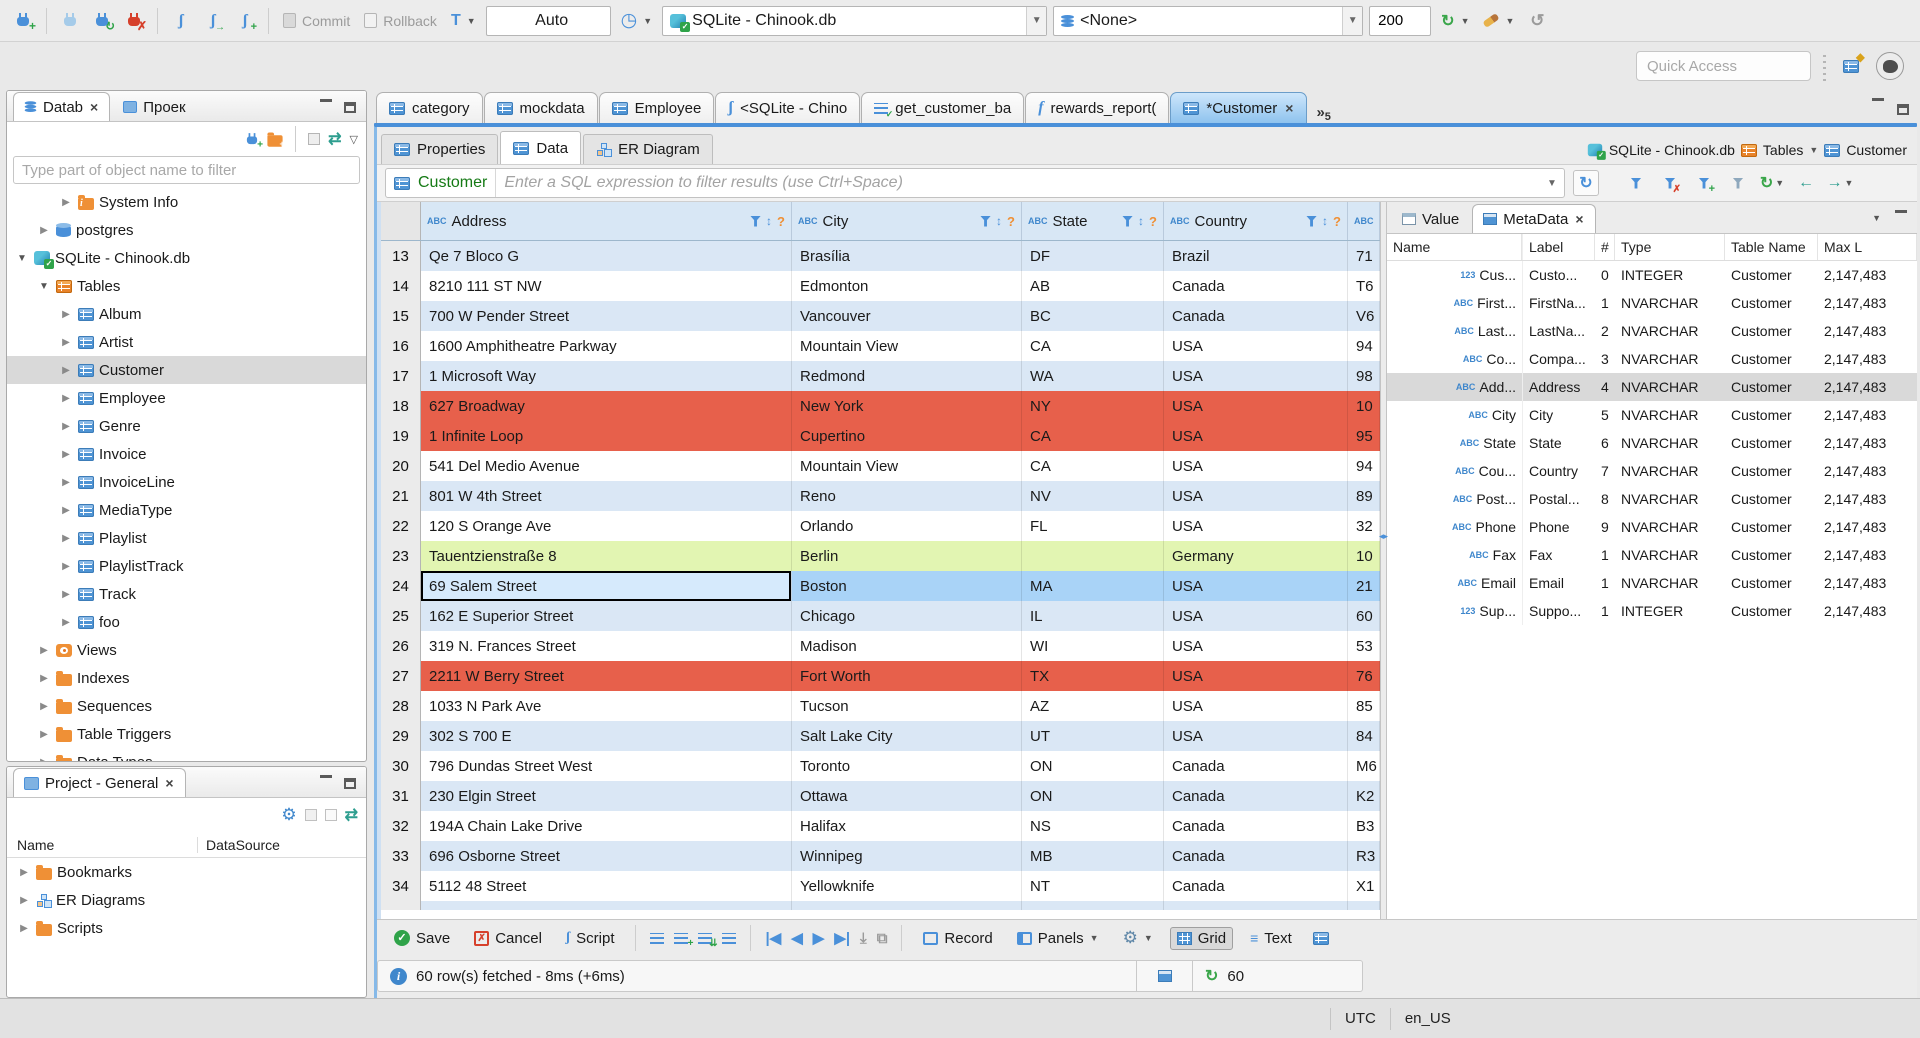 The width and height of the screenshot is (1920, 1038). Describe the element at coordinates (186, 650) in the screenshot. I see `tree-item-views: ▶ Views` at that location.